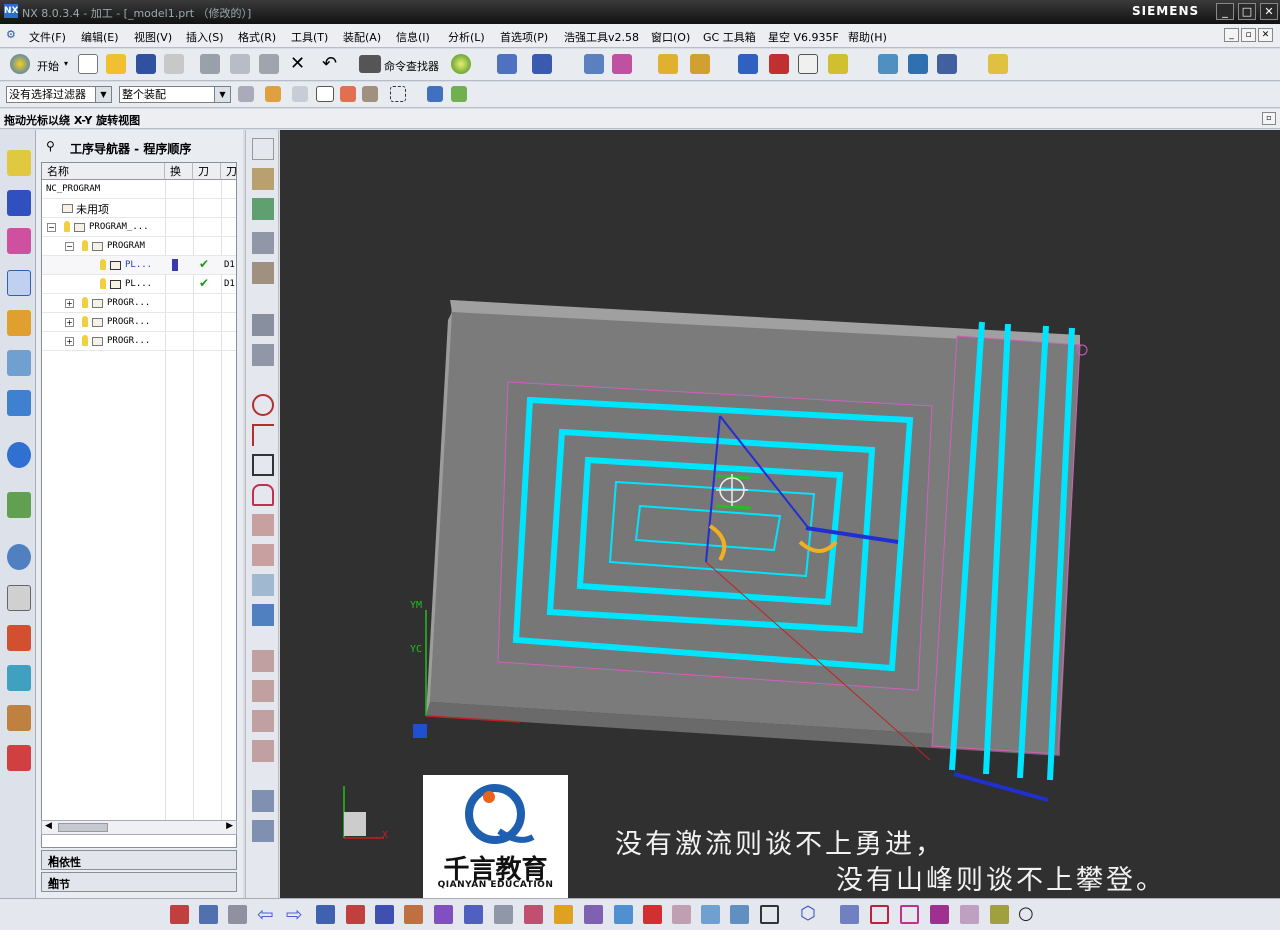 The height and width of the screenshot is (930, 1280). What do you see at coordinates (19, 638) in the screenshot?
I see `manufacturing-wizard-icon` at bounding box center [19, 638].